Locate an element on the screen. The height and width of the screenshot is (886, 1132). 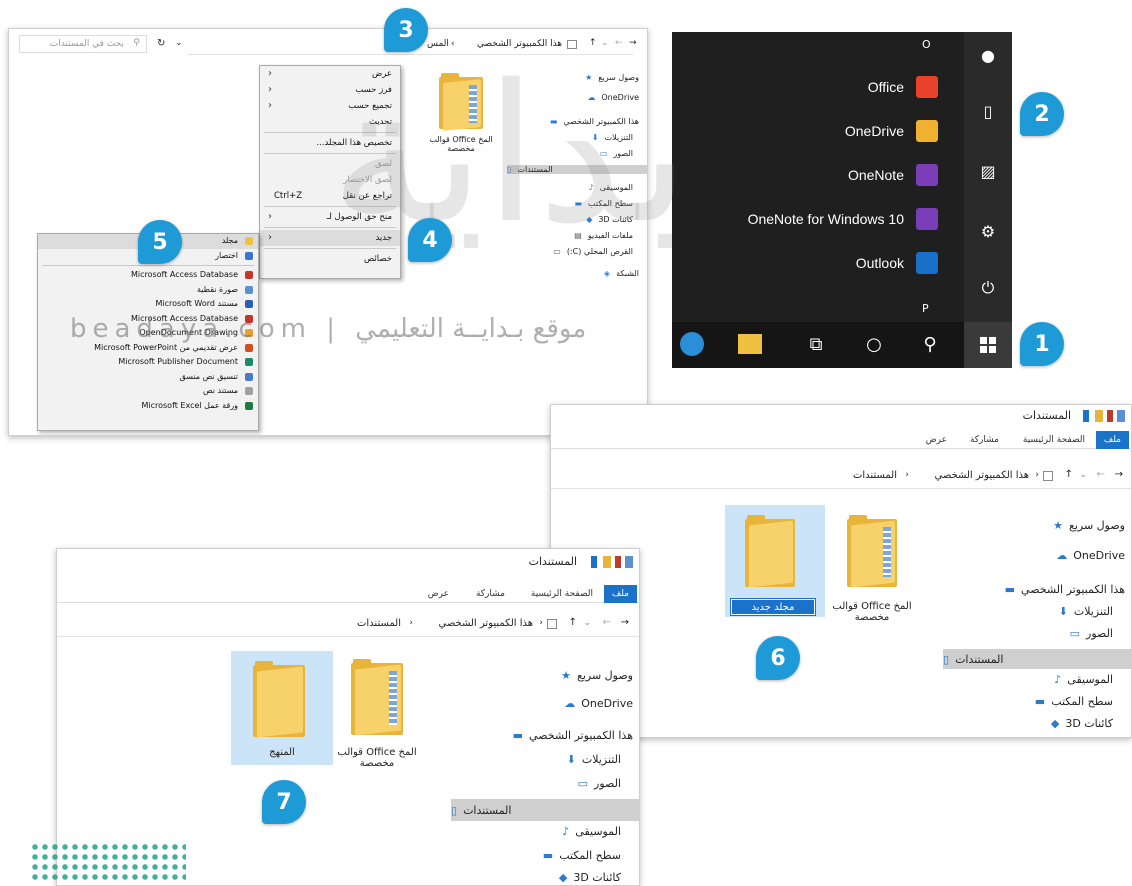
watermark-logo: بداية is located at coordinates (510, 154).